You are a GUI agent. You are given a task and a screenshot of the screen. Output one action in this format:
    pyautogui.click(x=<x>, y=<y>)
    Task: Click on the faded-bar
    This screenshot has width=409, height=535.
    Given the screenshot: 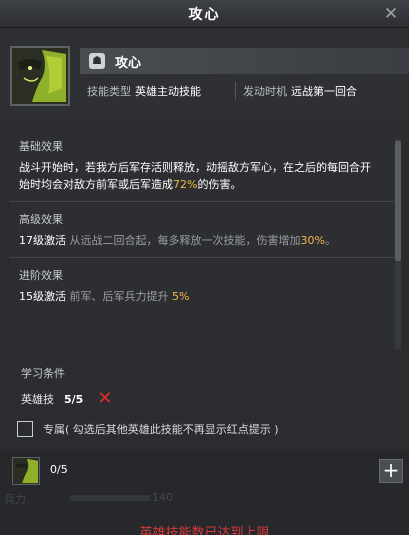 What is the action you would take?
    pyautogui.click(x=110, y=498)
    